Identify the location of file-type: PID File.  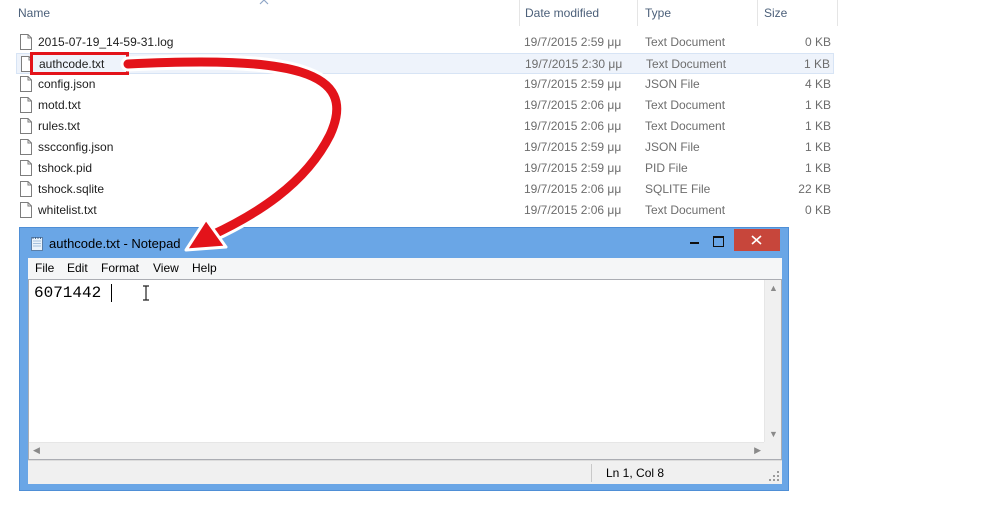
(666, 168).